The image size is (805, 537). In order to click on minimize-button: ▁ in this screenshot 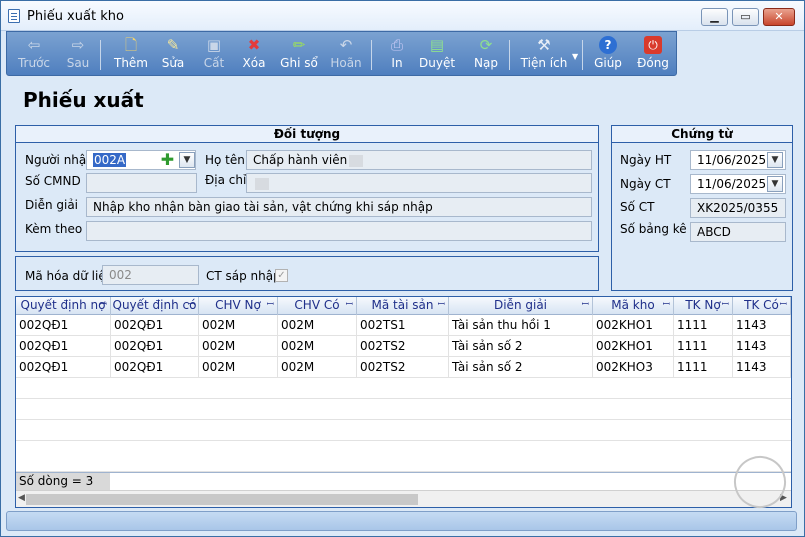, I will do `click(714, 17)`.